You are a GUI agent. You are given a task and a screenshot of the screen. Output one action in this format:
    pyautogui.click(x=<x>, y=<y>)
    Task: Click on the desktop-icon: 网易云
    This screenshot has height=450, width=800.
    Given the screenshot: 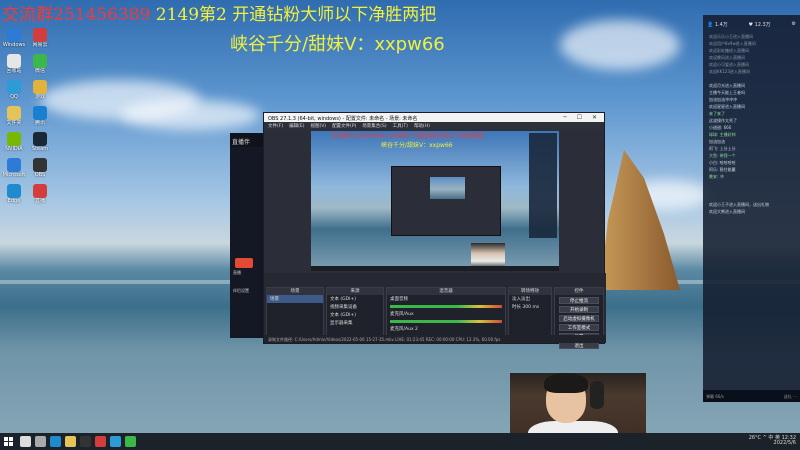 What is the action you would take?
    pyautogui.click(x=40, y=38)
    